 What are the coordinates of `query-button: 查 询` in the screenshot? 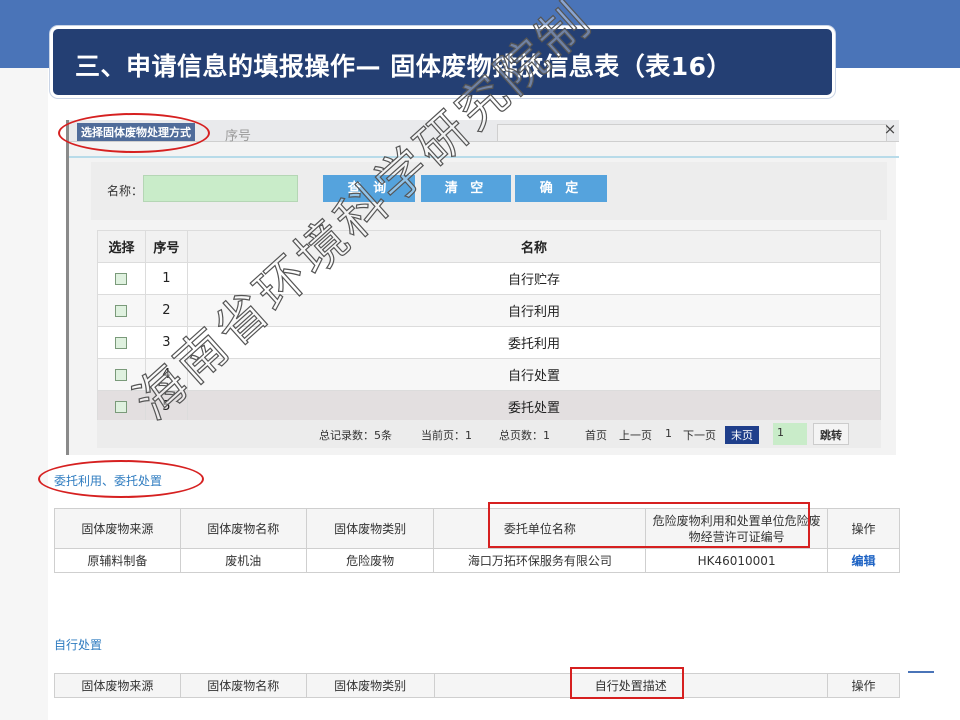 It's located at (369, 188).